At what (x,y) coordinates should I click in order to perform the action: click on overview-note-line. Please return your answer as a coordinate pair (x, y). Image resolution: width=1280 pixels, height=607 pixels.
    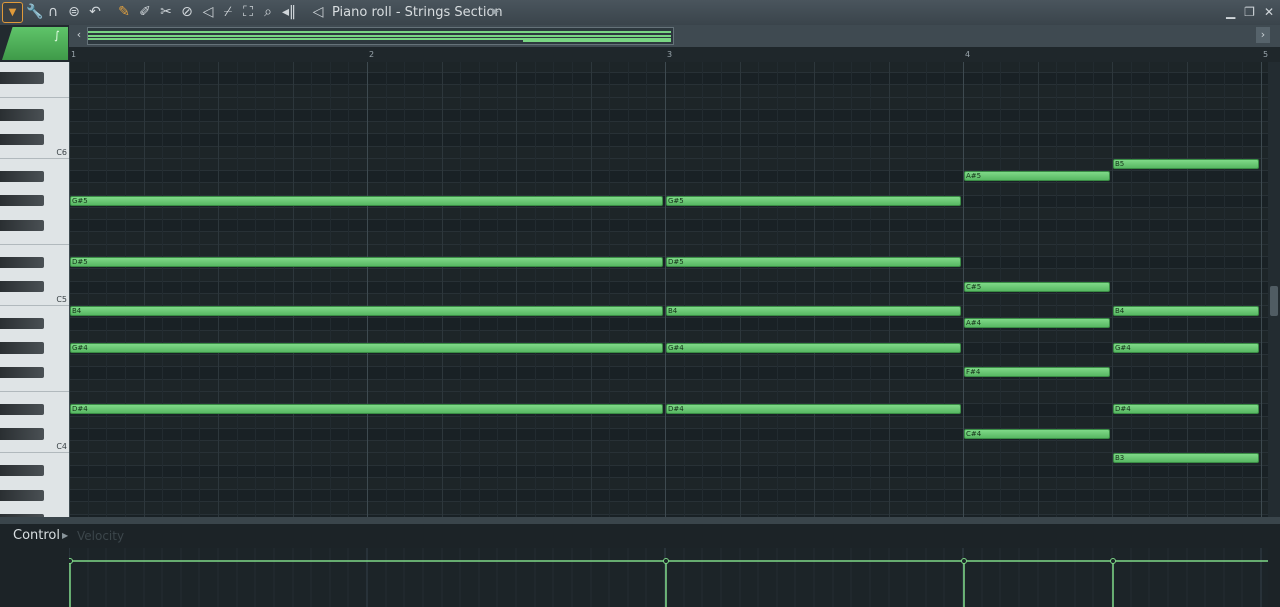
    Looking at the image, I should click on (597, 41).